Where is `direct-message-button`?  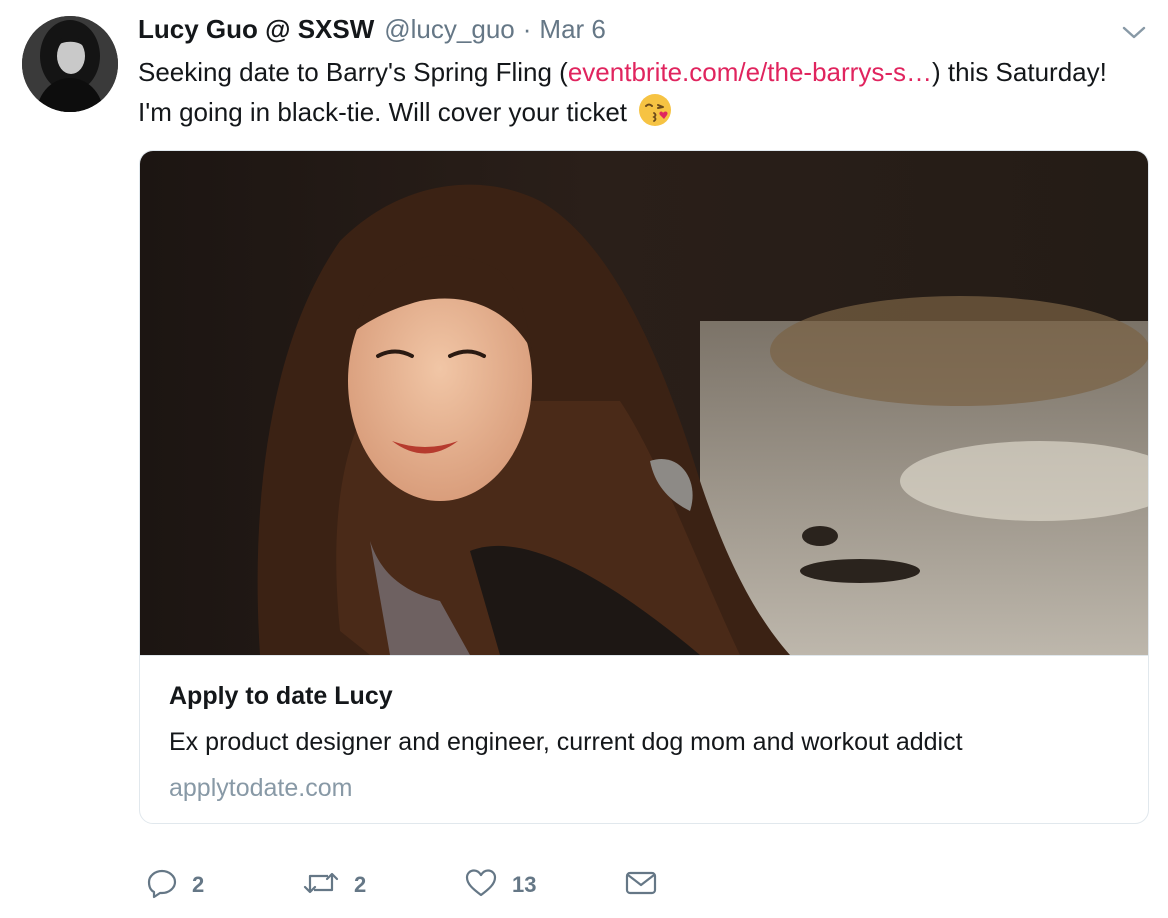
direct-message-button is located at coordinates (641, 885).